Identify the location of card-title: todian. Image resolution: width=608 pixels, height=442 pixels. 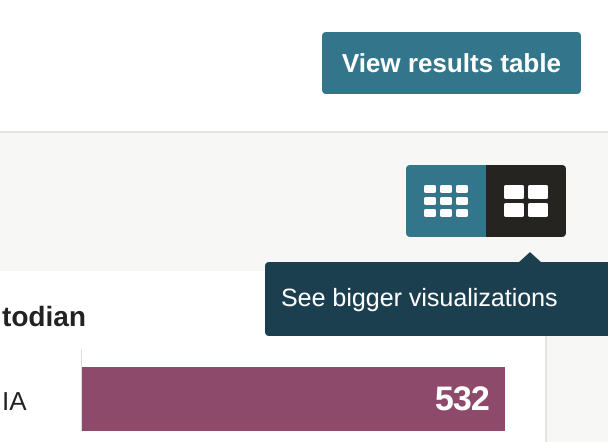
(44, 317).